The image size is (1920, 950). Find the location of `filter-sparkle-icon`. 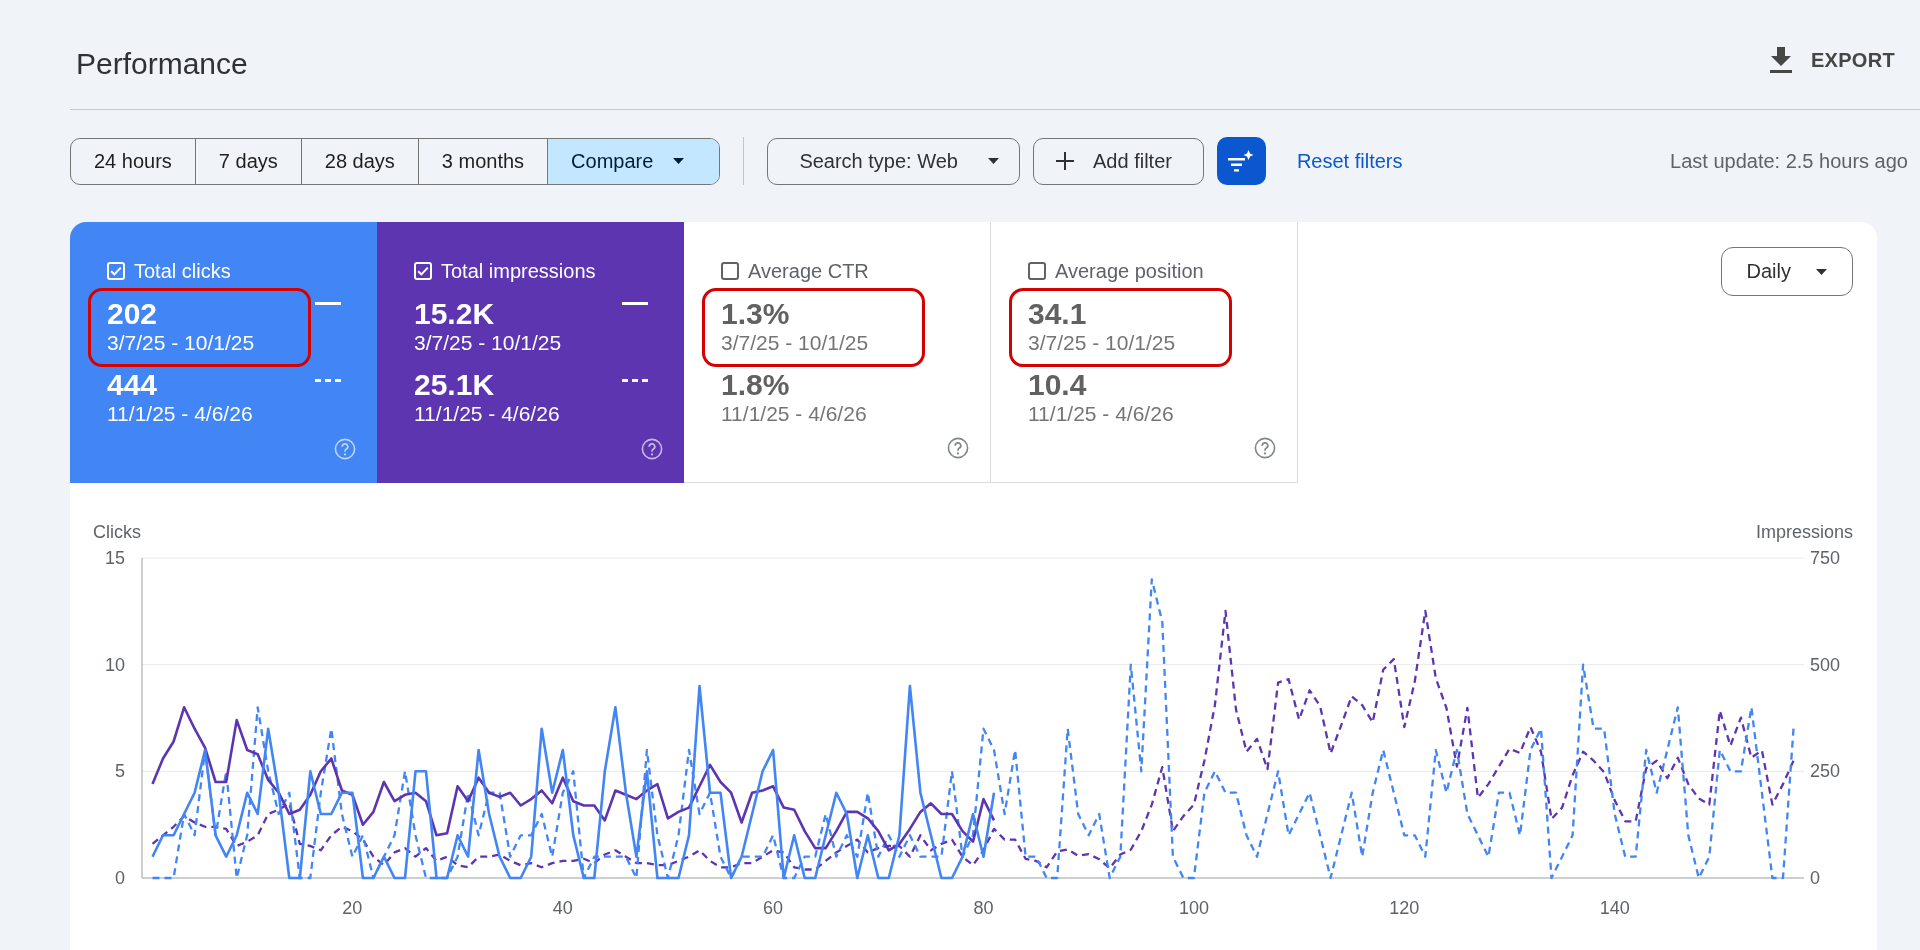

filter-sparkle-icon is located at coordinates (1241, 161).